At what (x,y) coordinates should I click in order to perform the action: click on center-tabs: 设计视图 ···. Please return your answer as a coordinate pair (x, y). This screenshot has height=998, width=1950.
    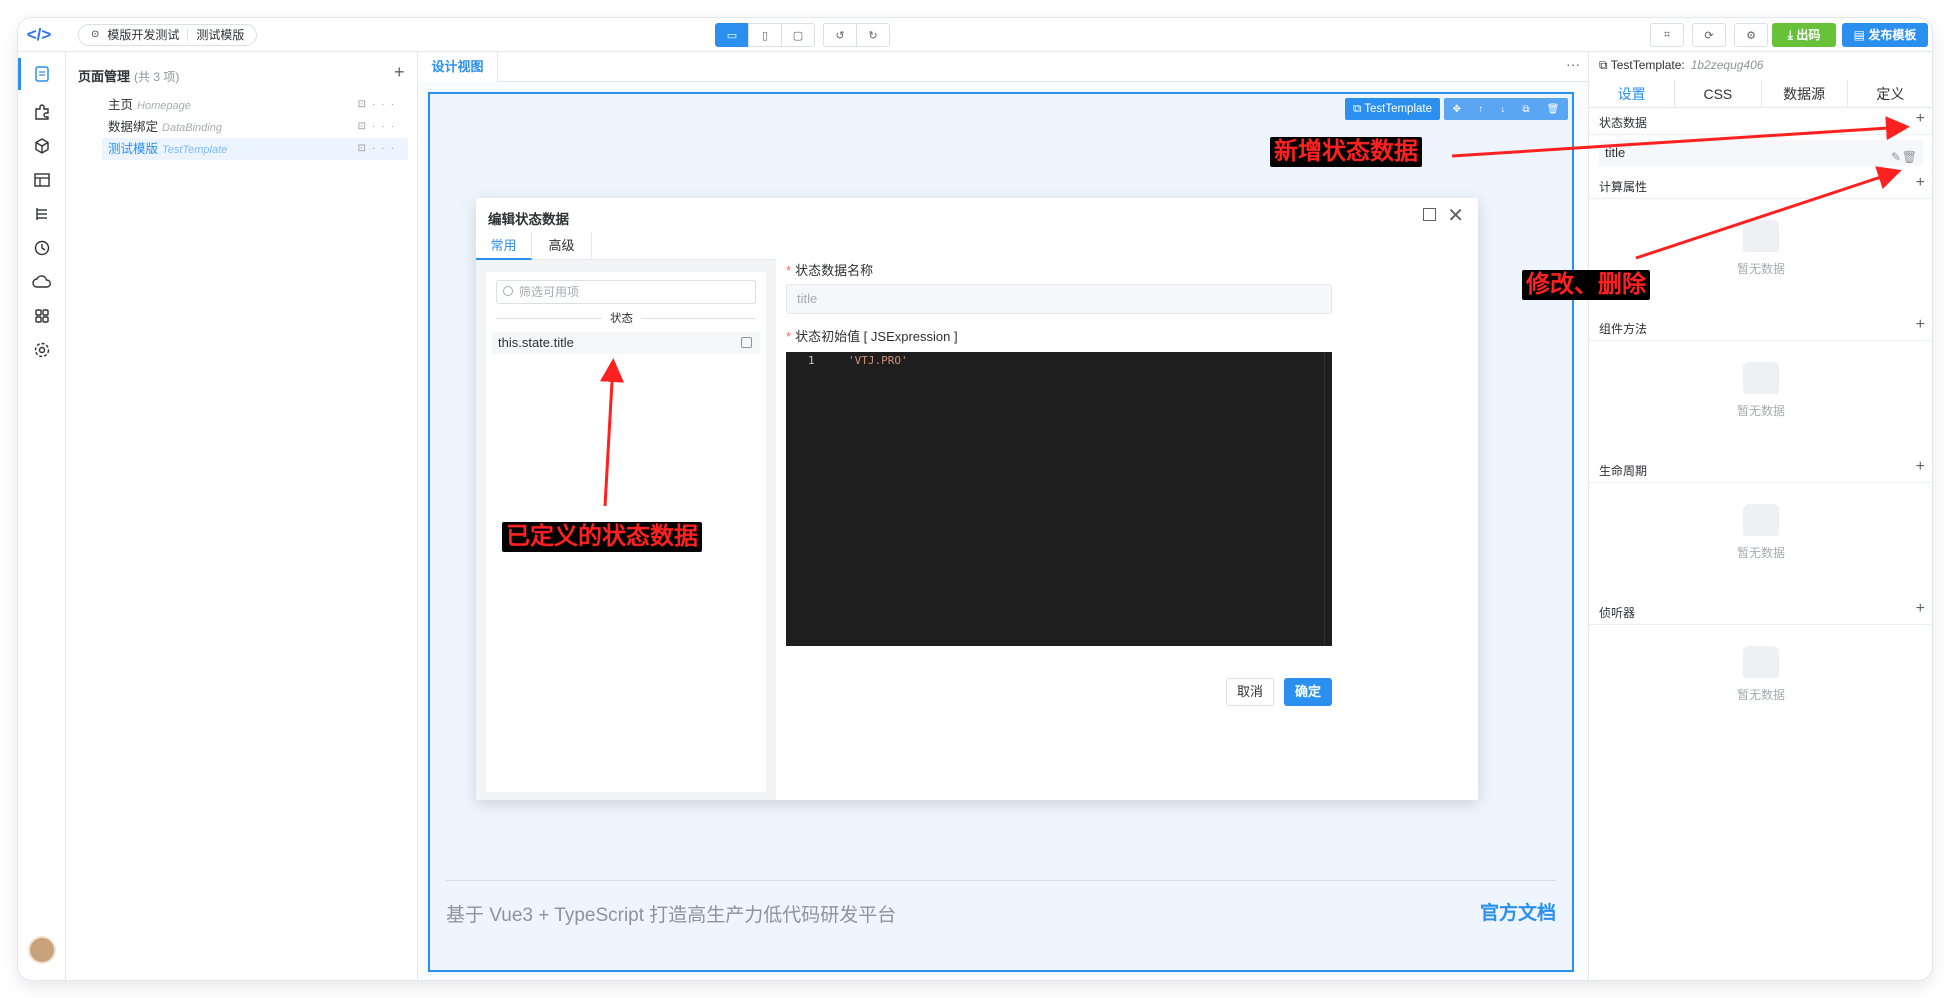
    Looking at the image, I should click on (1003, 67).